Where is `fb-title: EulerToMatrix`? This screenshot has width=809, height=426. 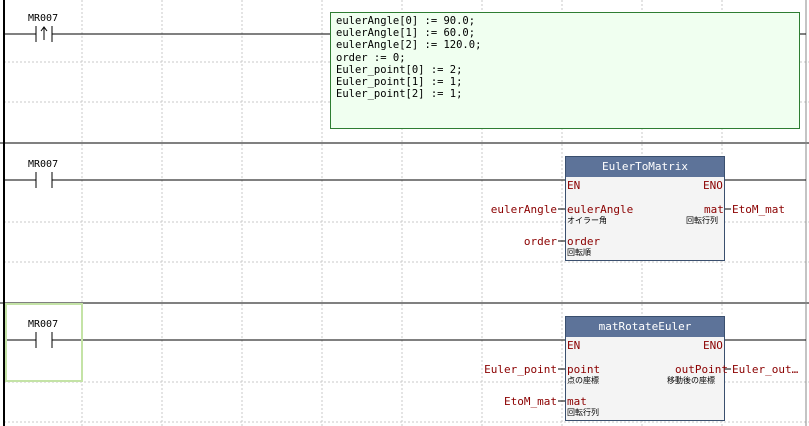
fb-title: EulerToMatrix is located at coordinates (645, 167).